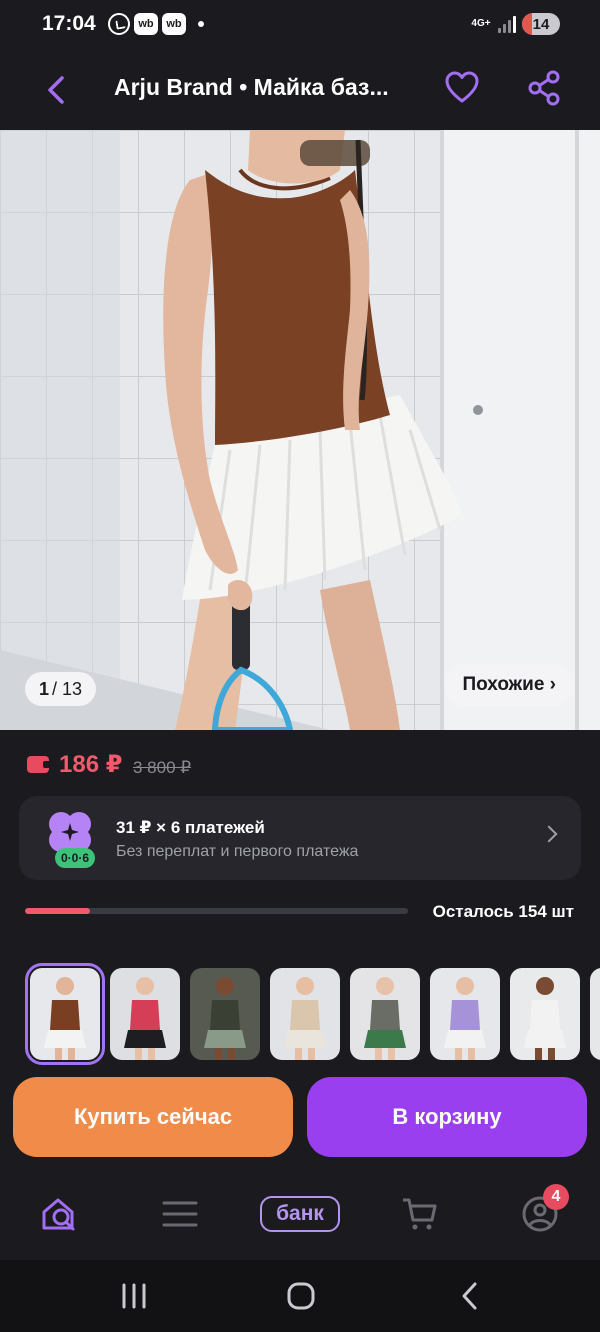 Image resolution: width=600 pixels, height=1332 pixels. I want to click on cart-icon, so click(420, 1214).